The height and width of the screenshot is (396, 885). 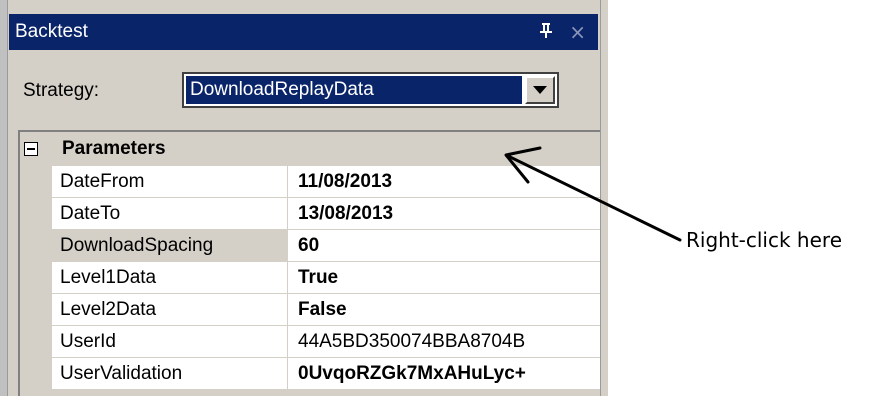 I want to click on annotation-label: Right-click here, so click(x=764, y=240).